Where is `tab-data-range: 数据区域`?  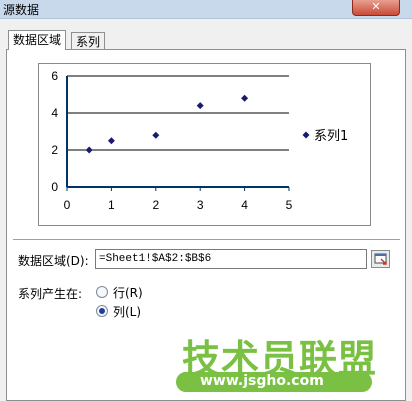
tab-data-range: 数据区域 is located at coordinates (37, 40).